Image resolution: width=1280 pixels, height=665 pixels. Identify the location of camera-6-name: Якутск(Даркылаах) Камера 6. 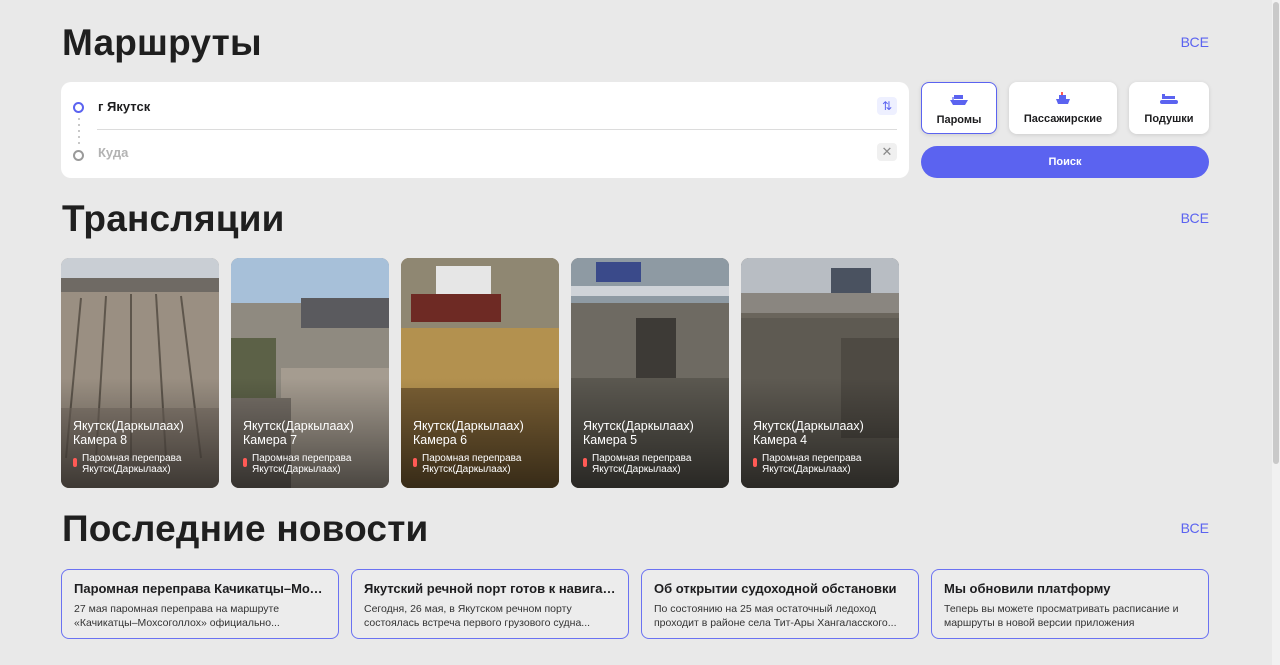
(468, 433).